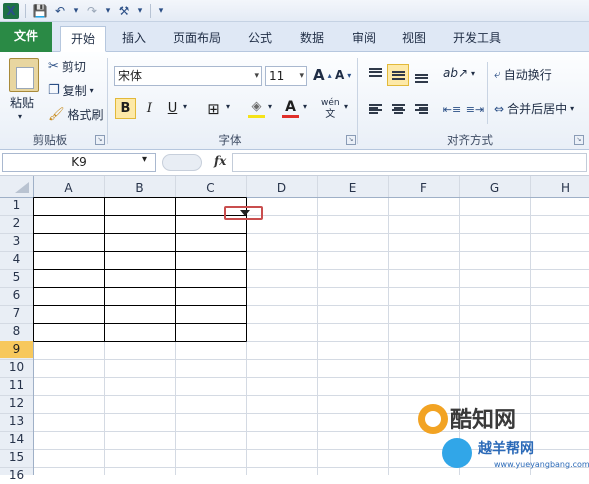  What do you see at coordinates (330, 103) in the screenshot?
I see `phonetic-label: wén` at bounding box center [330, 103].